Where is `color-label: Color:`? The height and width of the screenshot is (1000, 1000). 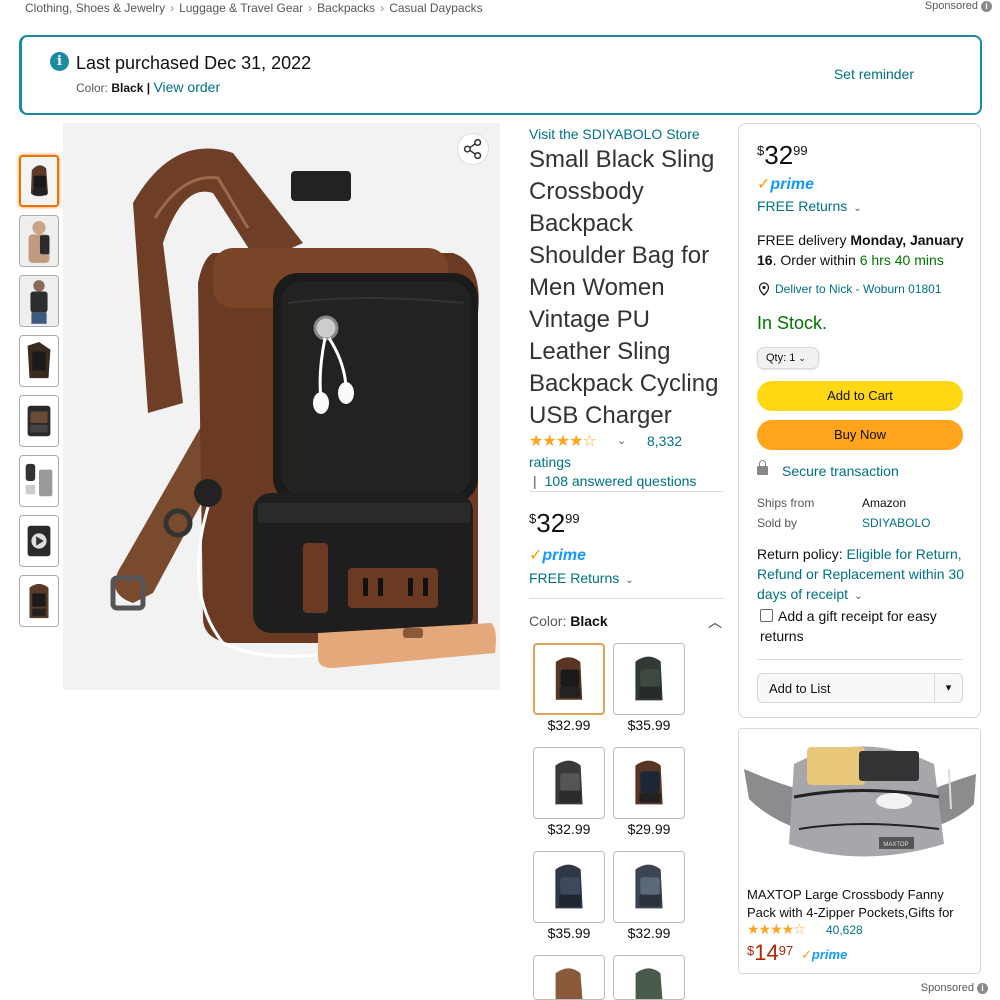 color-label: Color: is located at coordinates (92, 88).